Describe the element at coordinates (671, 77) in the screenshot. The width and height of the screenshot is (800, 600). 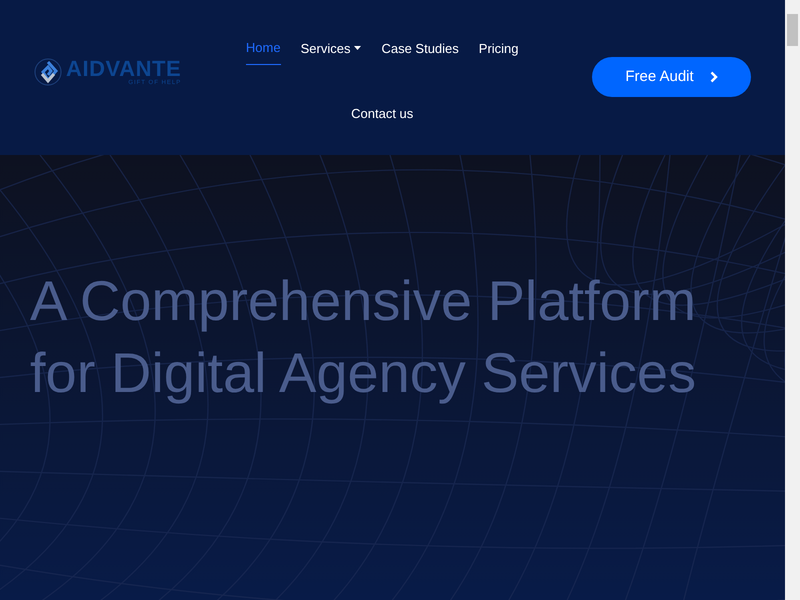
I see `free-audit-button: Free Audit` at that location.